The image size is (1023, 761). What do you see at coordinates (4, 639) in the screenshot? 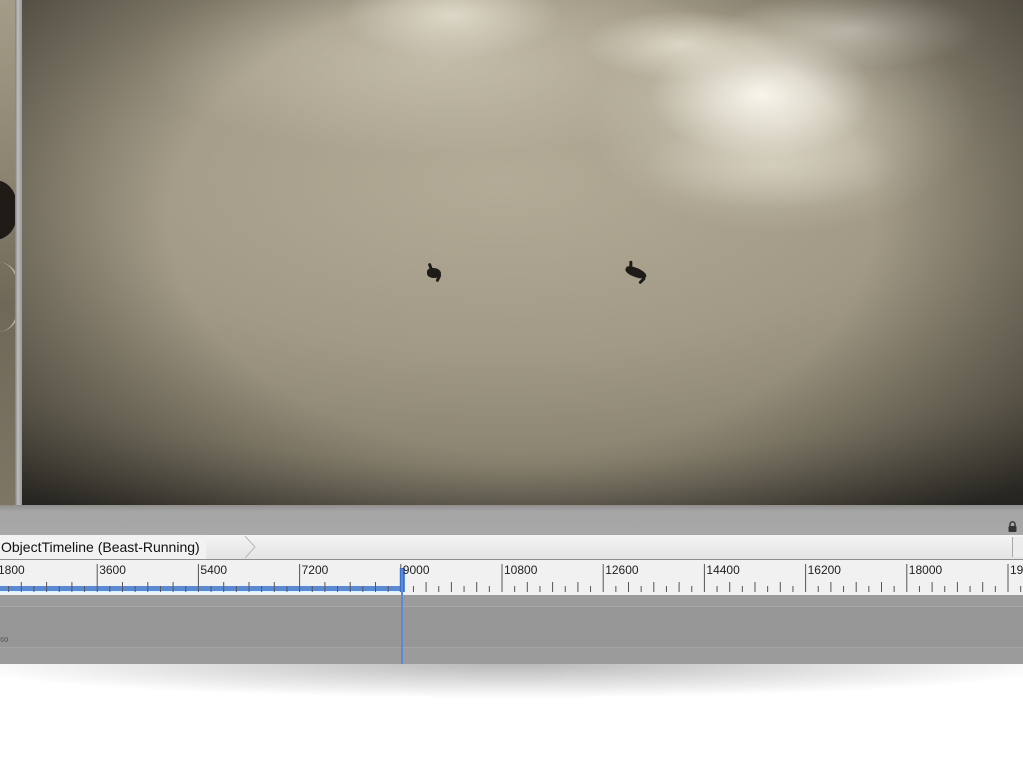
I see `infinity-icon: ∞` at bounding box center [4, 639].